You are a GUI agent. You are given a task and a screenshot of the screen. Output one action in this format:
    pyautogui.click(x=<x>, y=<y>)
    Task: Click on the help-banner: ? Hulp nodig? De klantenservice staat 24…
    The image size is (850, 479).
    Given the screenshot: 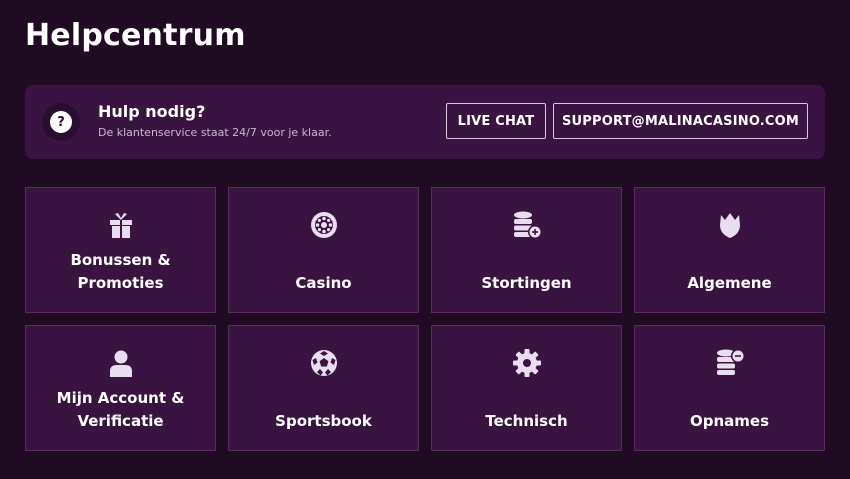 What is the action you would take?
    pyautogui.click(x=425, y=122)
    